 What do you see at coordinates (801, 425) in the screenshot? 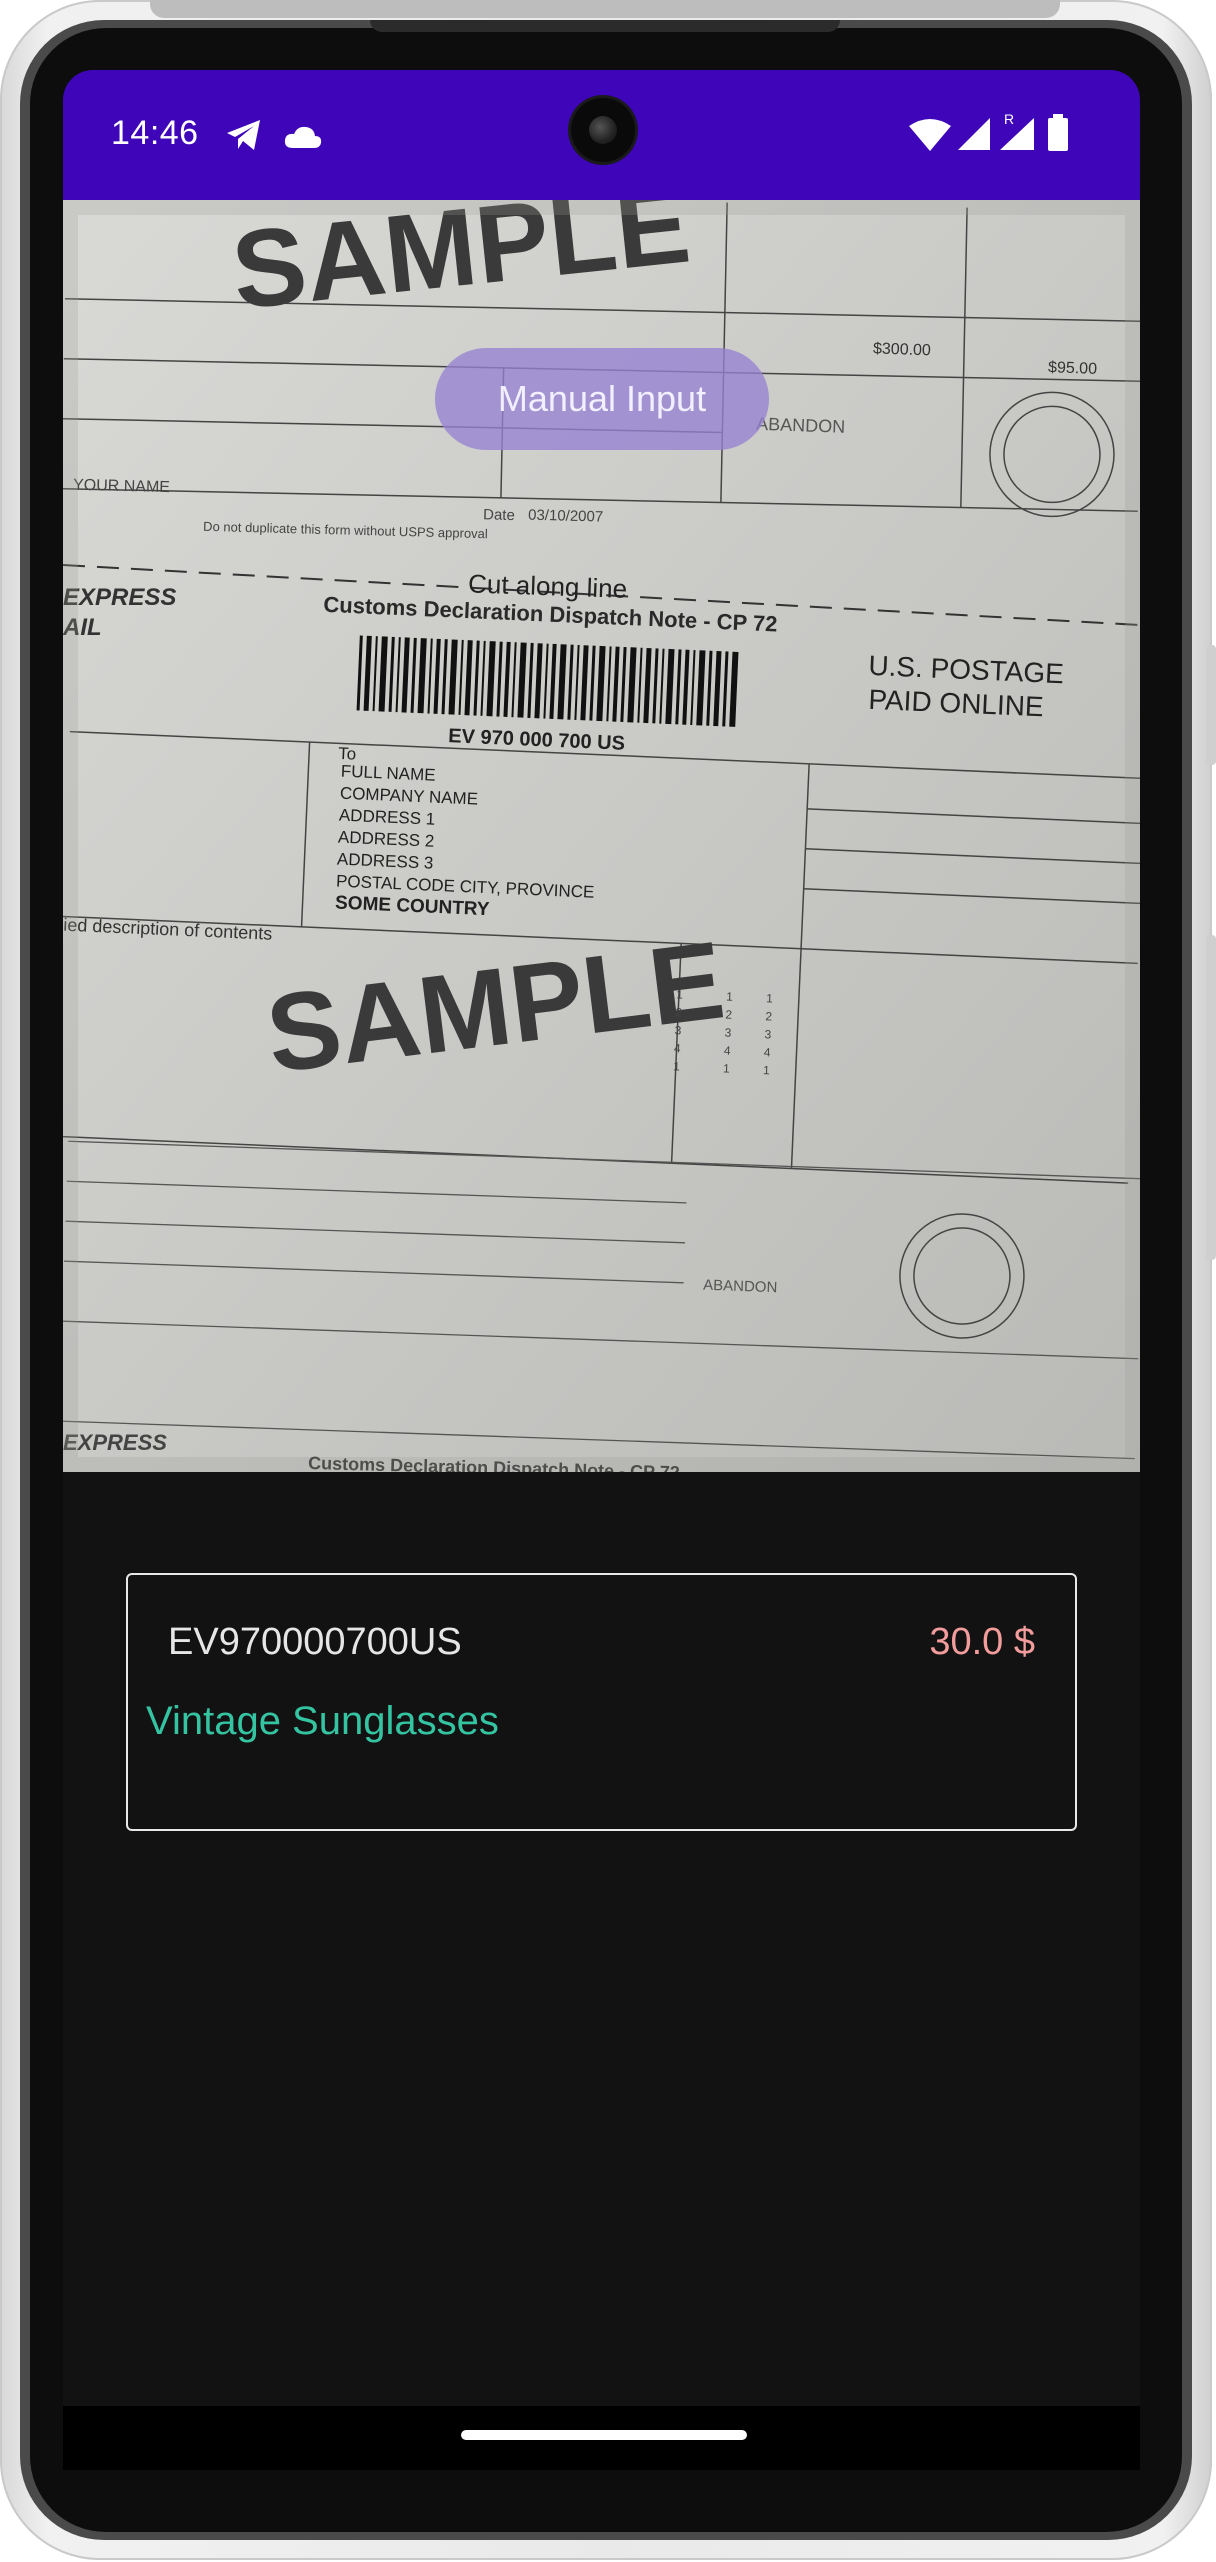
I see `abandon-text-top: ABANDON` at bounding box center [801, 425].